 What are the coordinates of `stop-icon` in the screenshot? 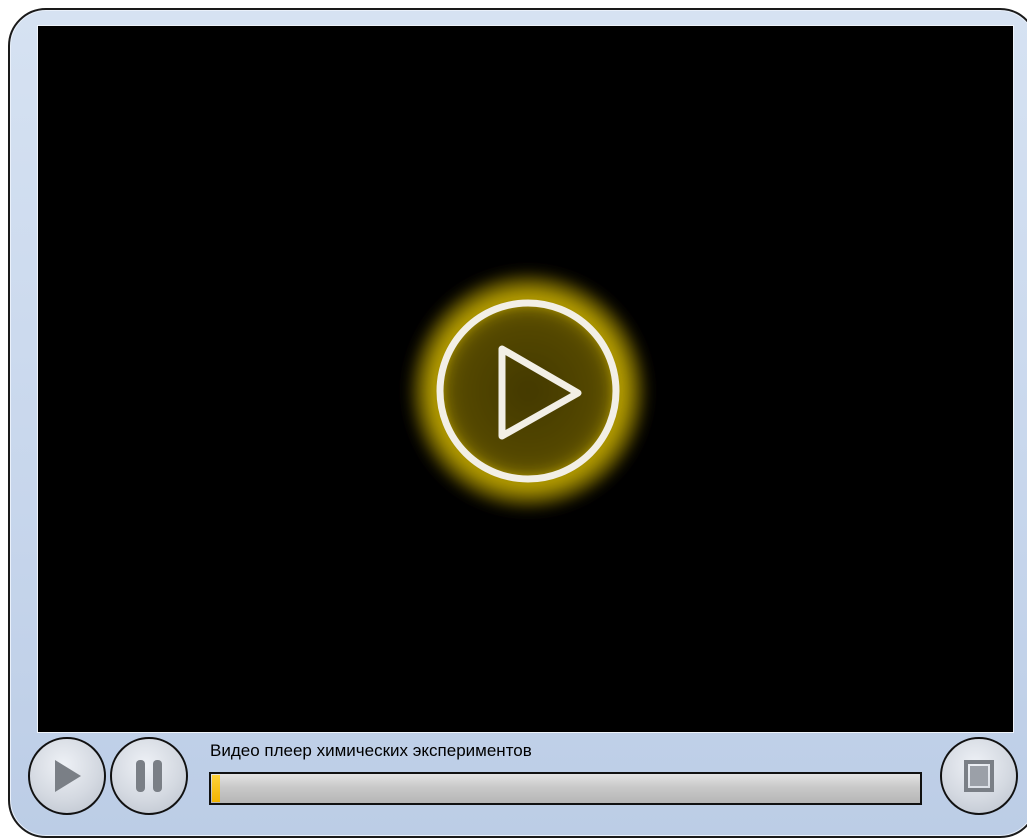 It's located at (979, 776).